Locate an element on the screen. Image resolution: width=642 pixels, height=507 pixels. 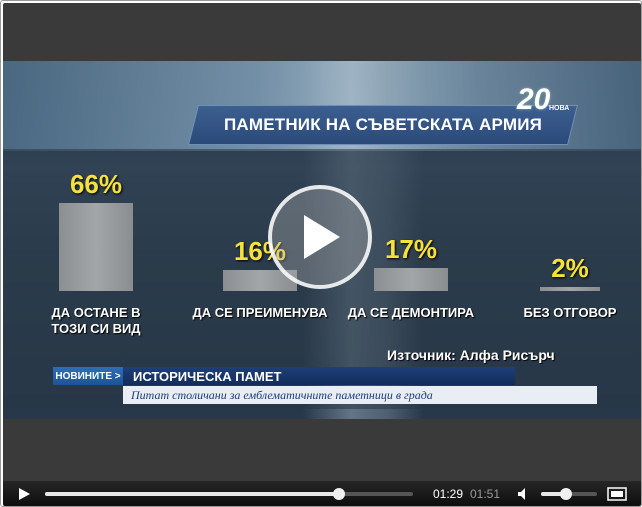
chart-category-label: ДА СЕ ДЕМОНТИРА is located at coordinates (411, 312).